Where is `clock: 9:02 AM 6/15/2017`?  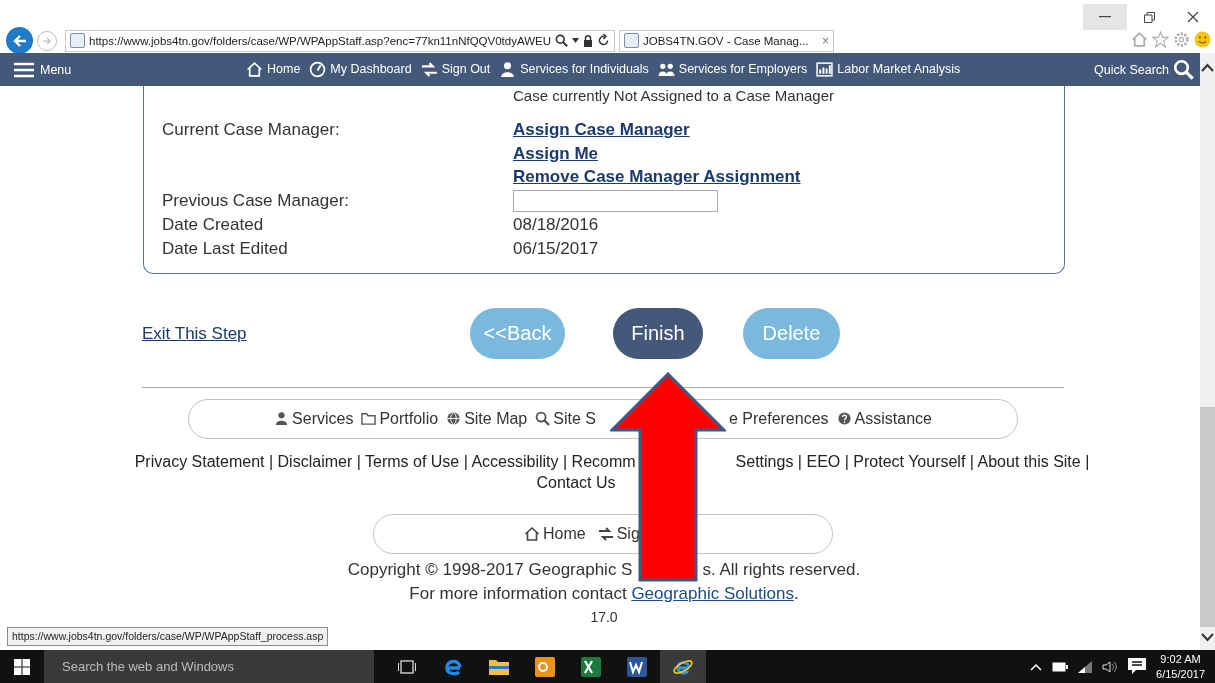 clock: 9:02 AM 6/15/2017 is located at coordinates (1180, 666).